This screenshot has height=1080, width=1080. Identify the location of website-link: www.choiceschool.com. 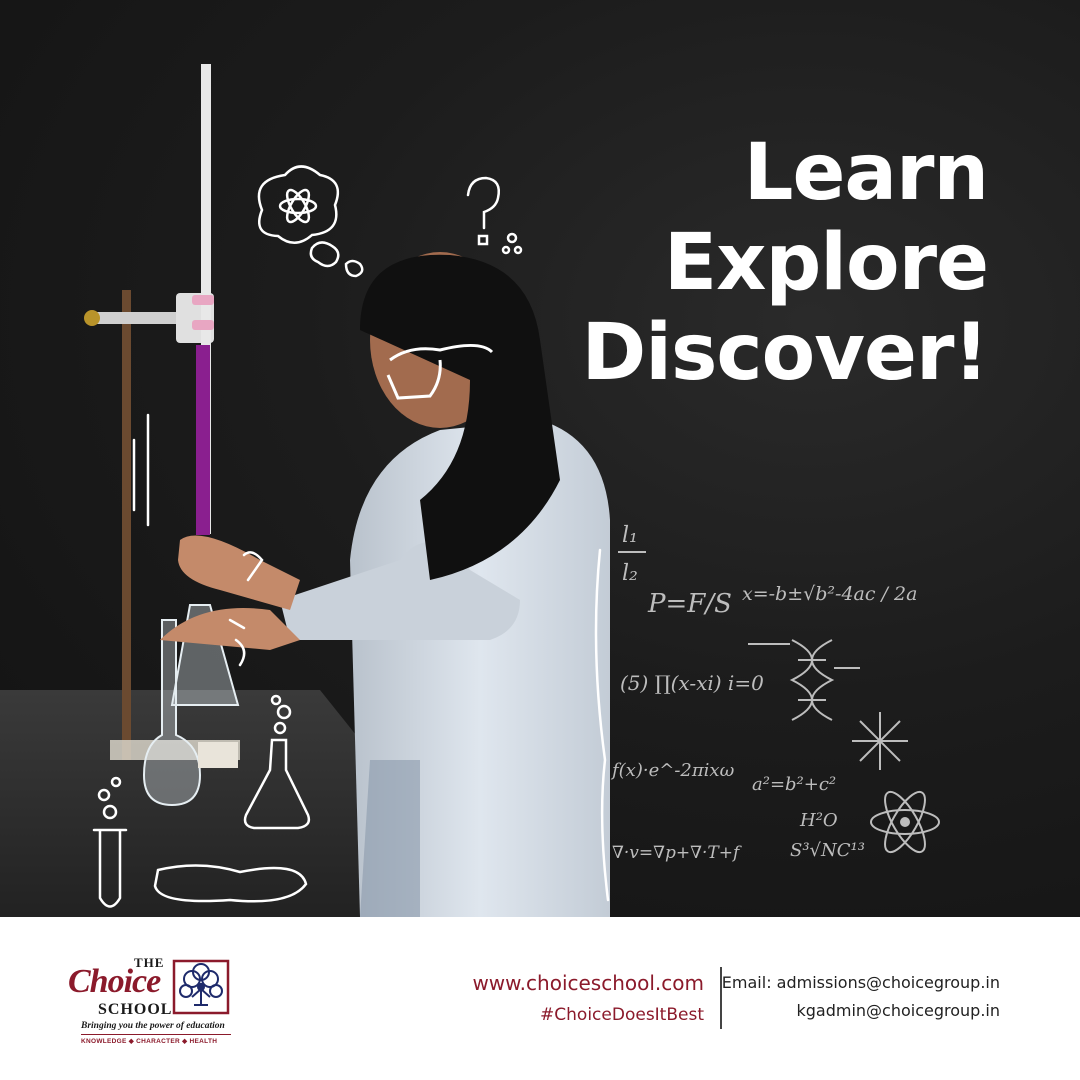
(588, 983).